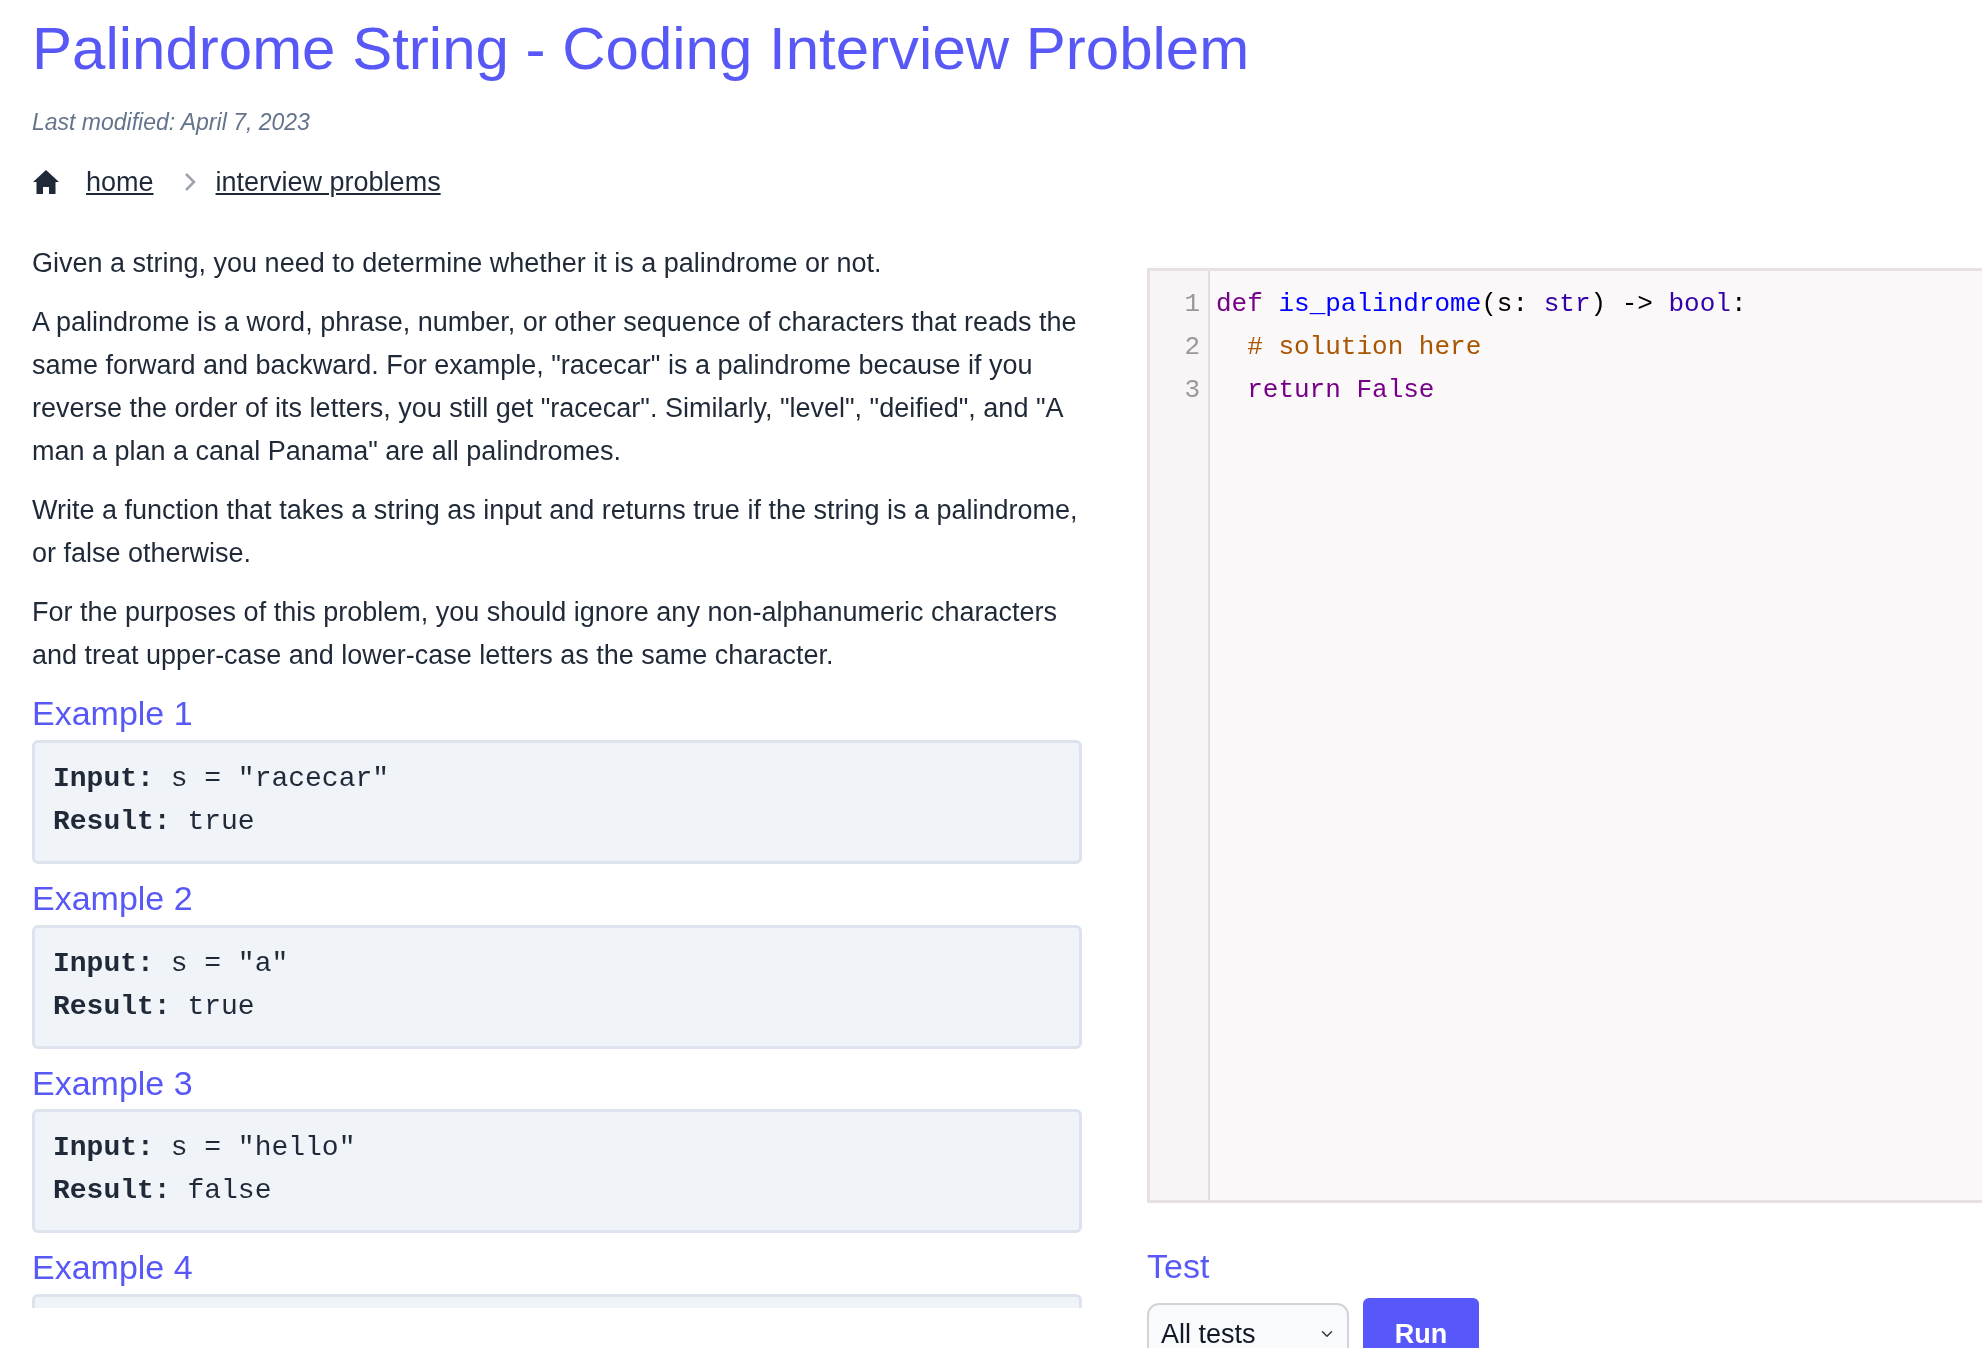 The height and width of the screenshot is (1348, 1982). I want to click on paragraph: Given a string, you need to determine whether it is a palindrome or not., so click(457, 263).